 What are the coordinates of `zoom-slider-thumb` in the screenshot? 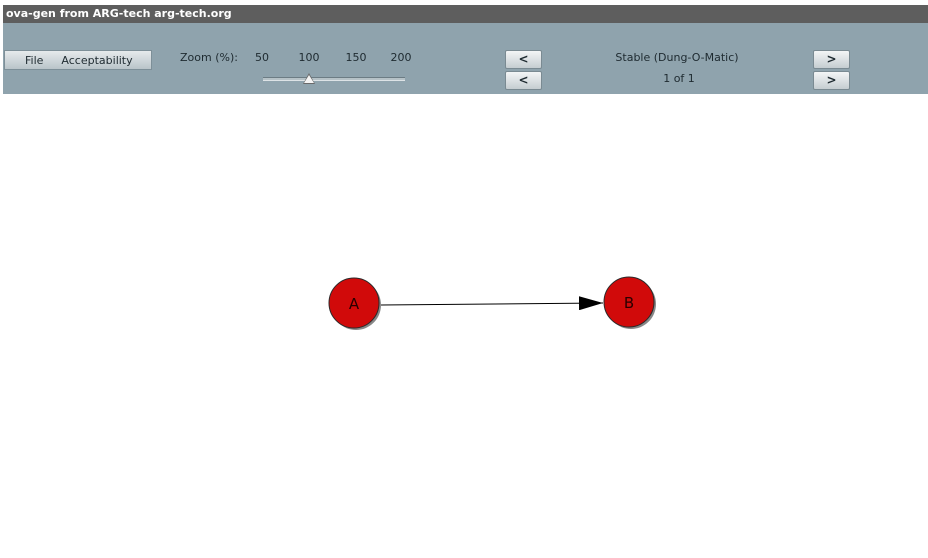 It's located at (309, 78).